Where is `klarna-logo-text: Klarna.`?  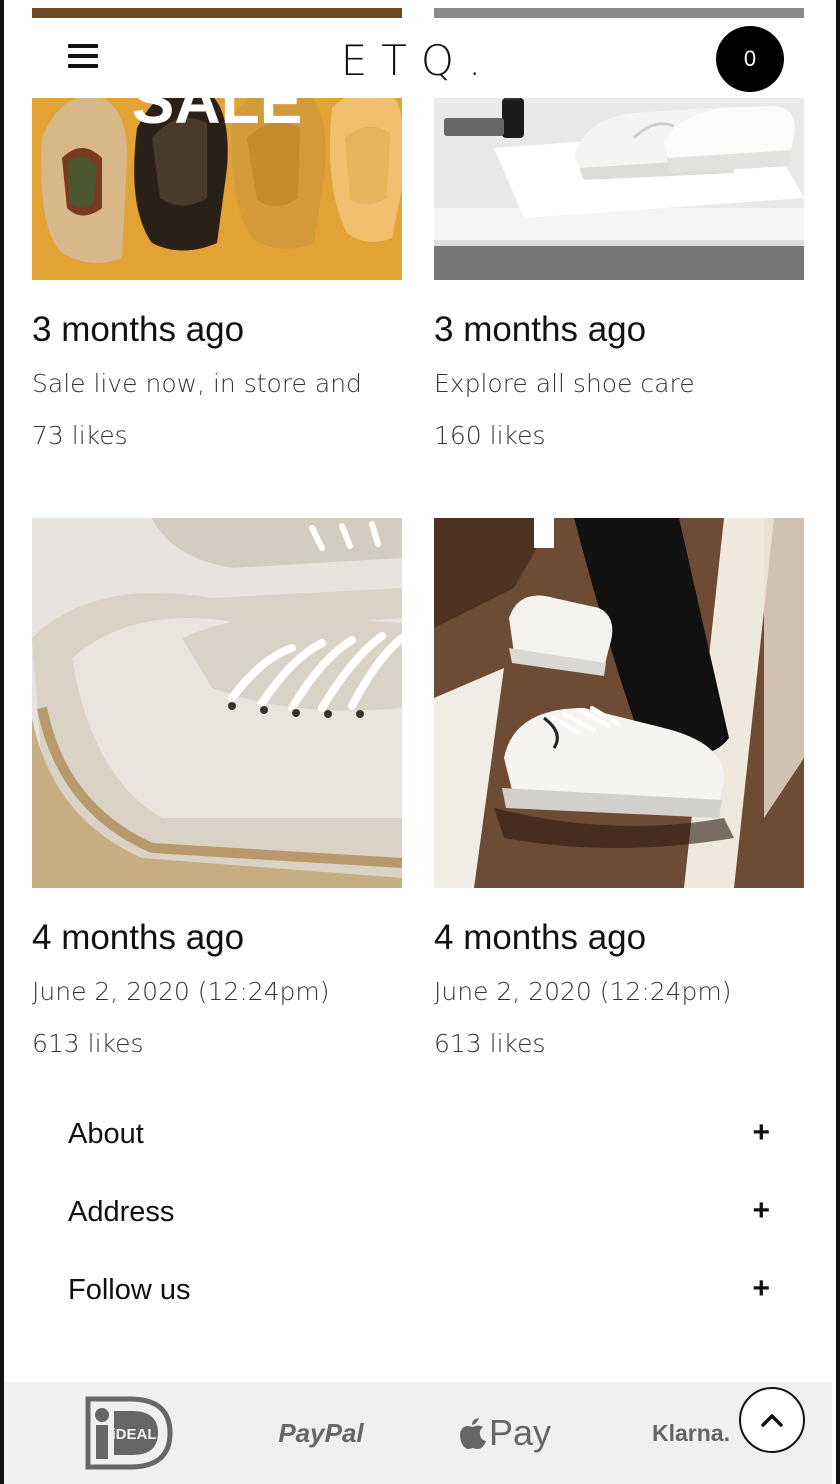 klarna-logo-text: Klarna. is located at coordinates (691, 1432).